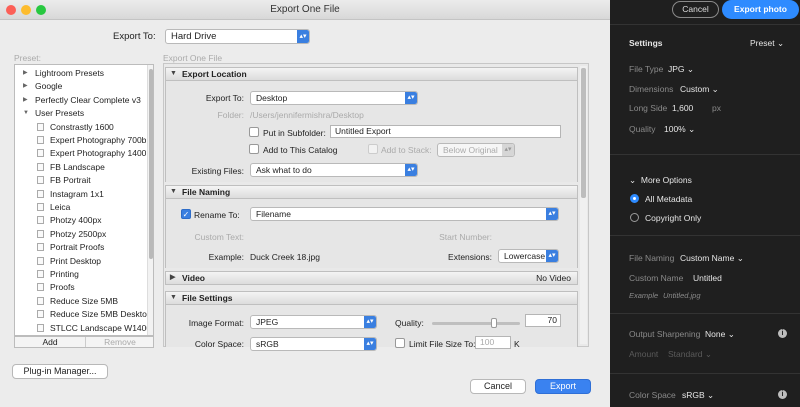  What do you see at coordinates (476, 150) in the screenshot?
I see `stack-position-dropdown: Below Original ▴▾` at bounding box center [476, 150].